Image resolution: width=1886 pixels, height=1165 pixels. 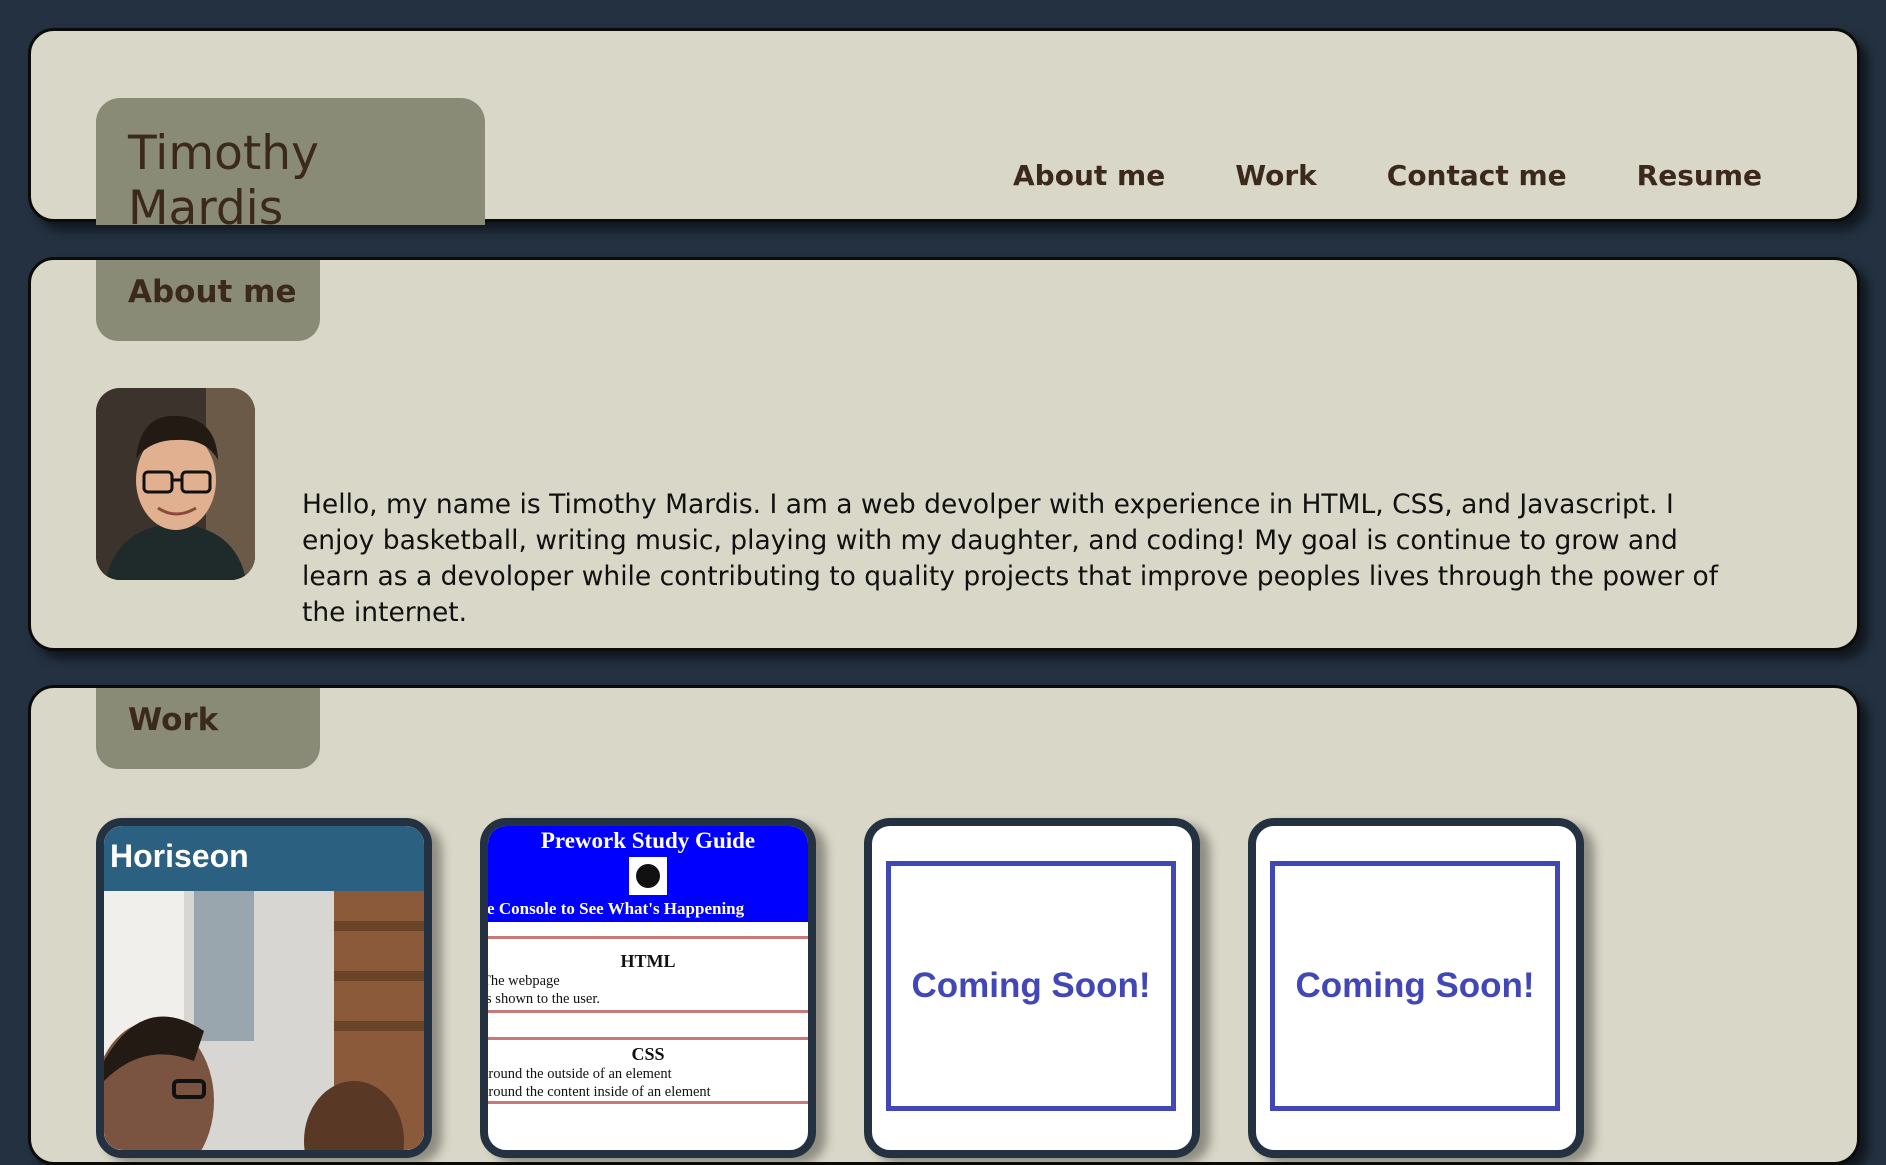 I want to click on study-line: around the content inside of an element, so click(x=596, y=1092).